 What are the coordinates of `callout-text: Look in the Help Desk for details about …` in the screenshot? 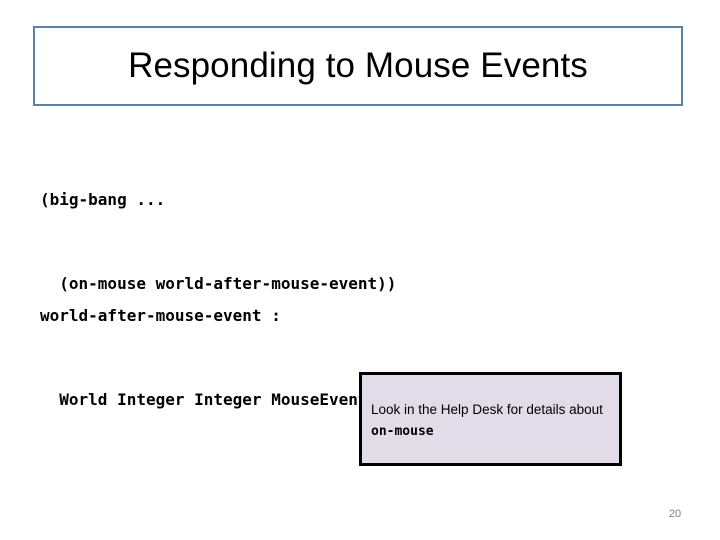 It's located at (493, 420).